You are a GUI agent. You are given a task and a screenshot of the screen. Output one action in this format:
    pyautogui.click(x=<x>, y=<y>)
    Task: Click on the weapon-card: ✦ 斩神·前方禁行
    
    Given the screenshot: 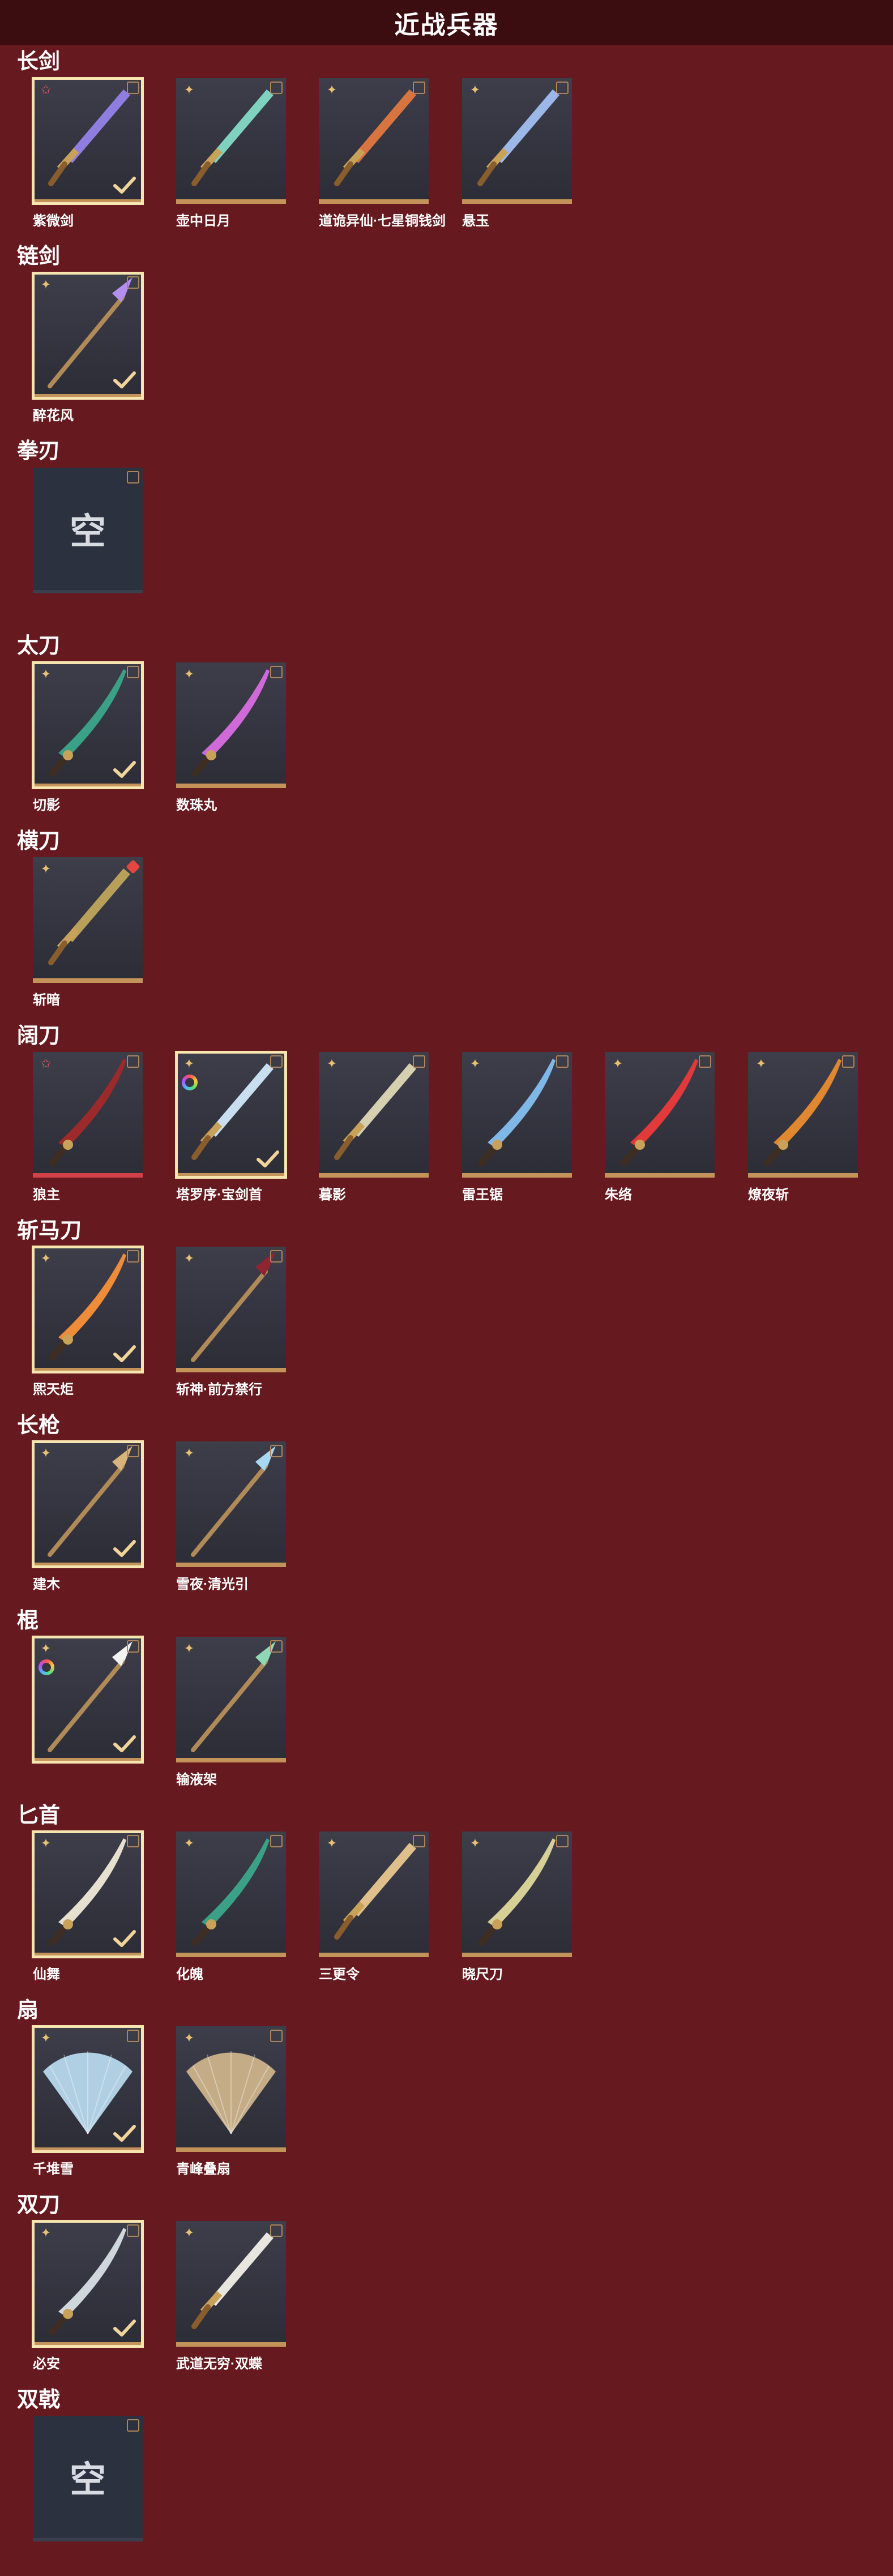 What is the action you would take?
    pyautogui.click(x=231, y=1322)
    